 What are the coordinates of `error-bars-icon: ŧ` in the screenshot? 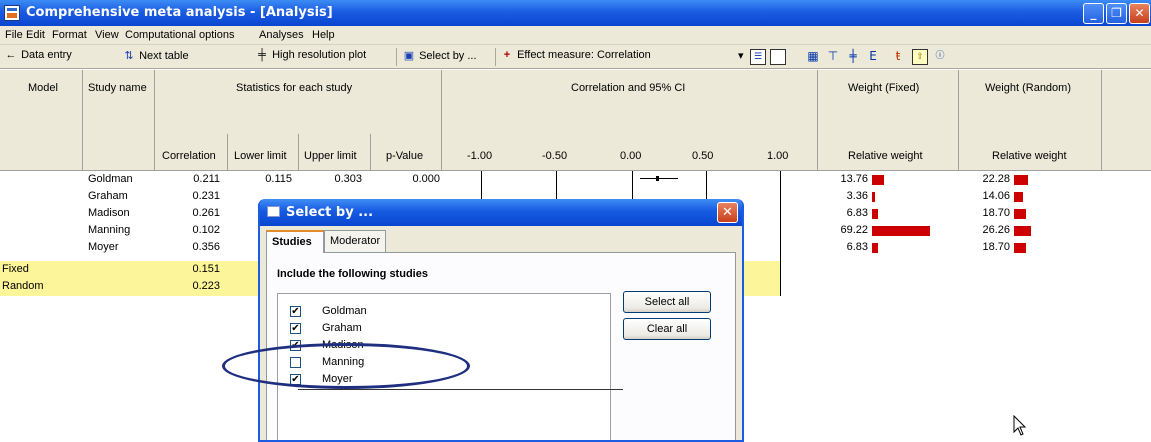 It's located at (898, 57).